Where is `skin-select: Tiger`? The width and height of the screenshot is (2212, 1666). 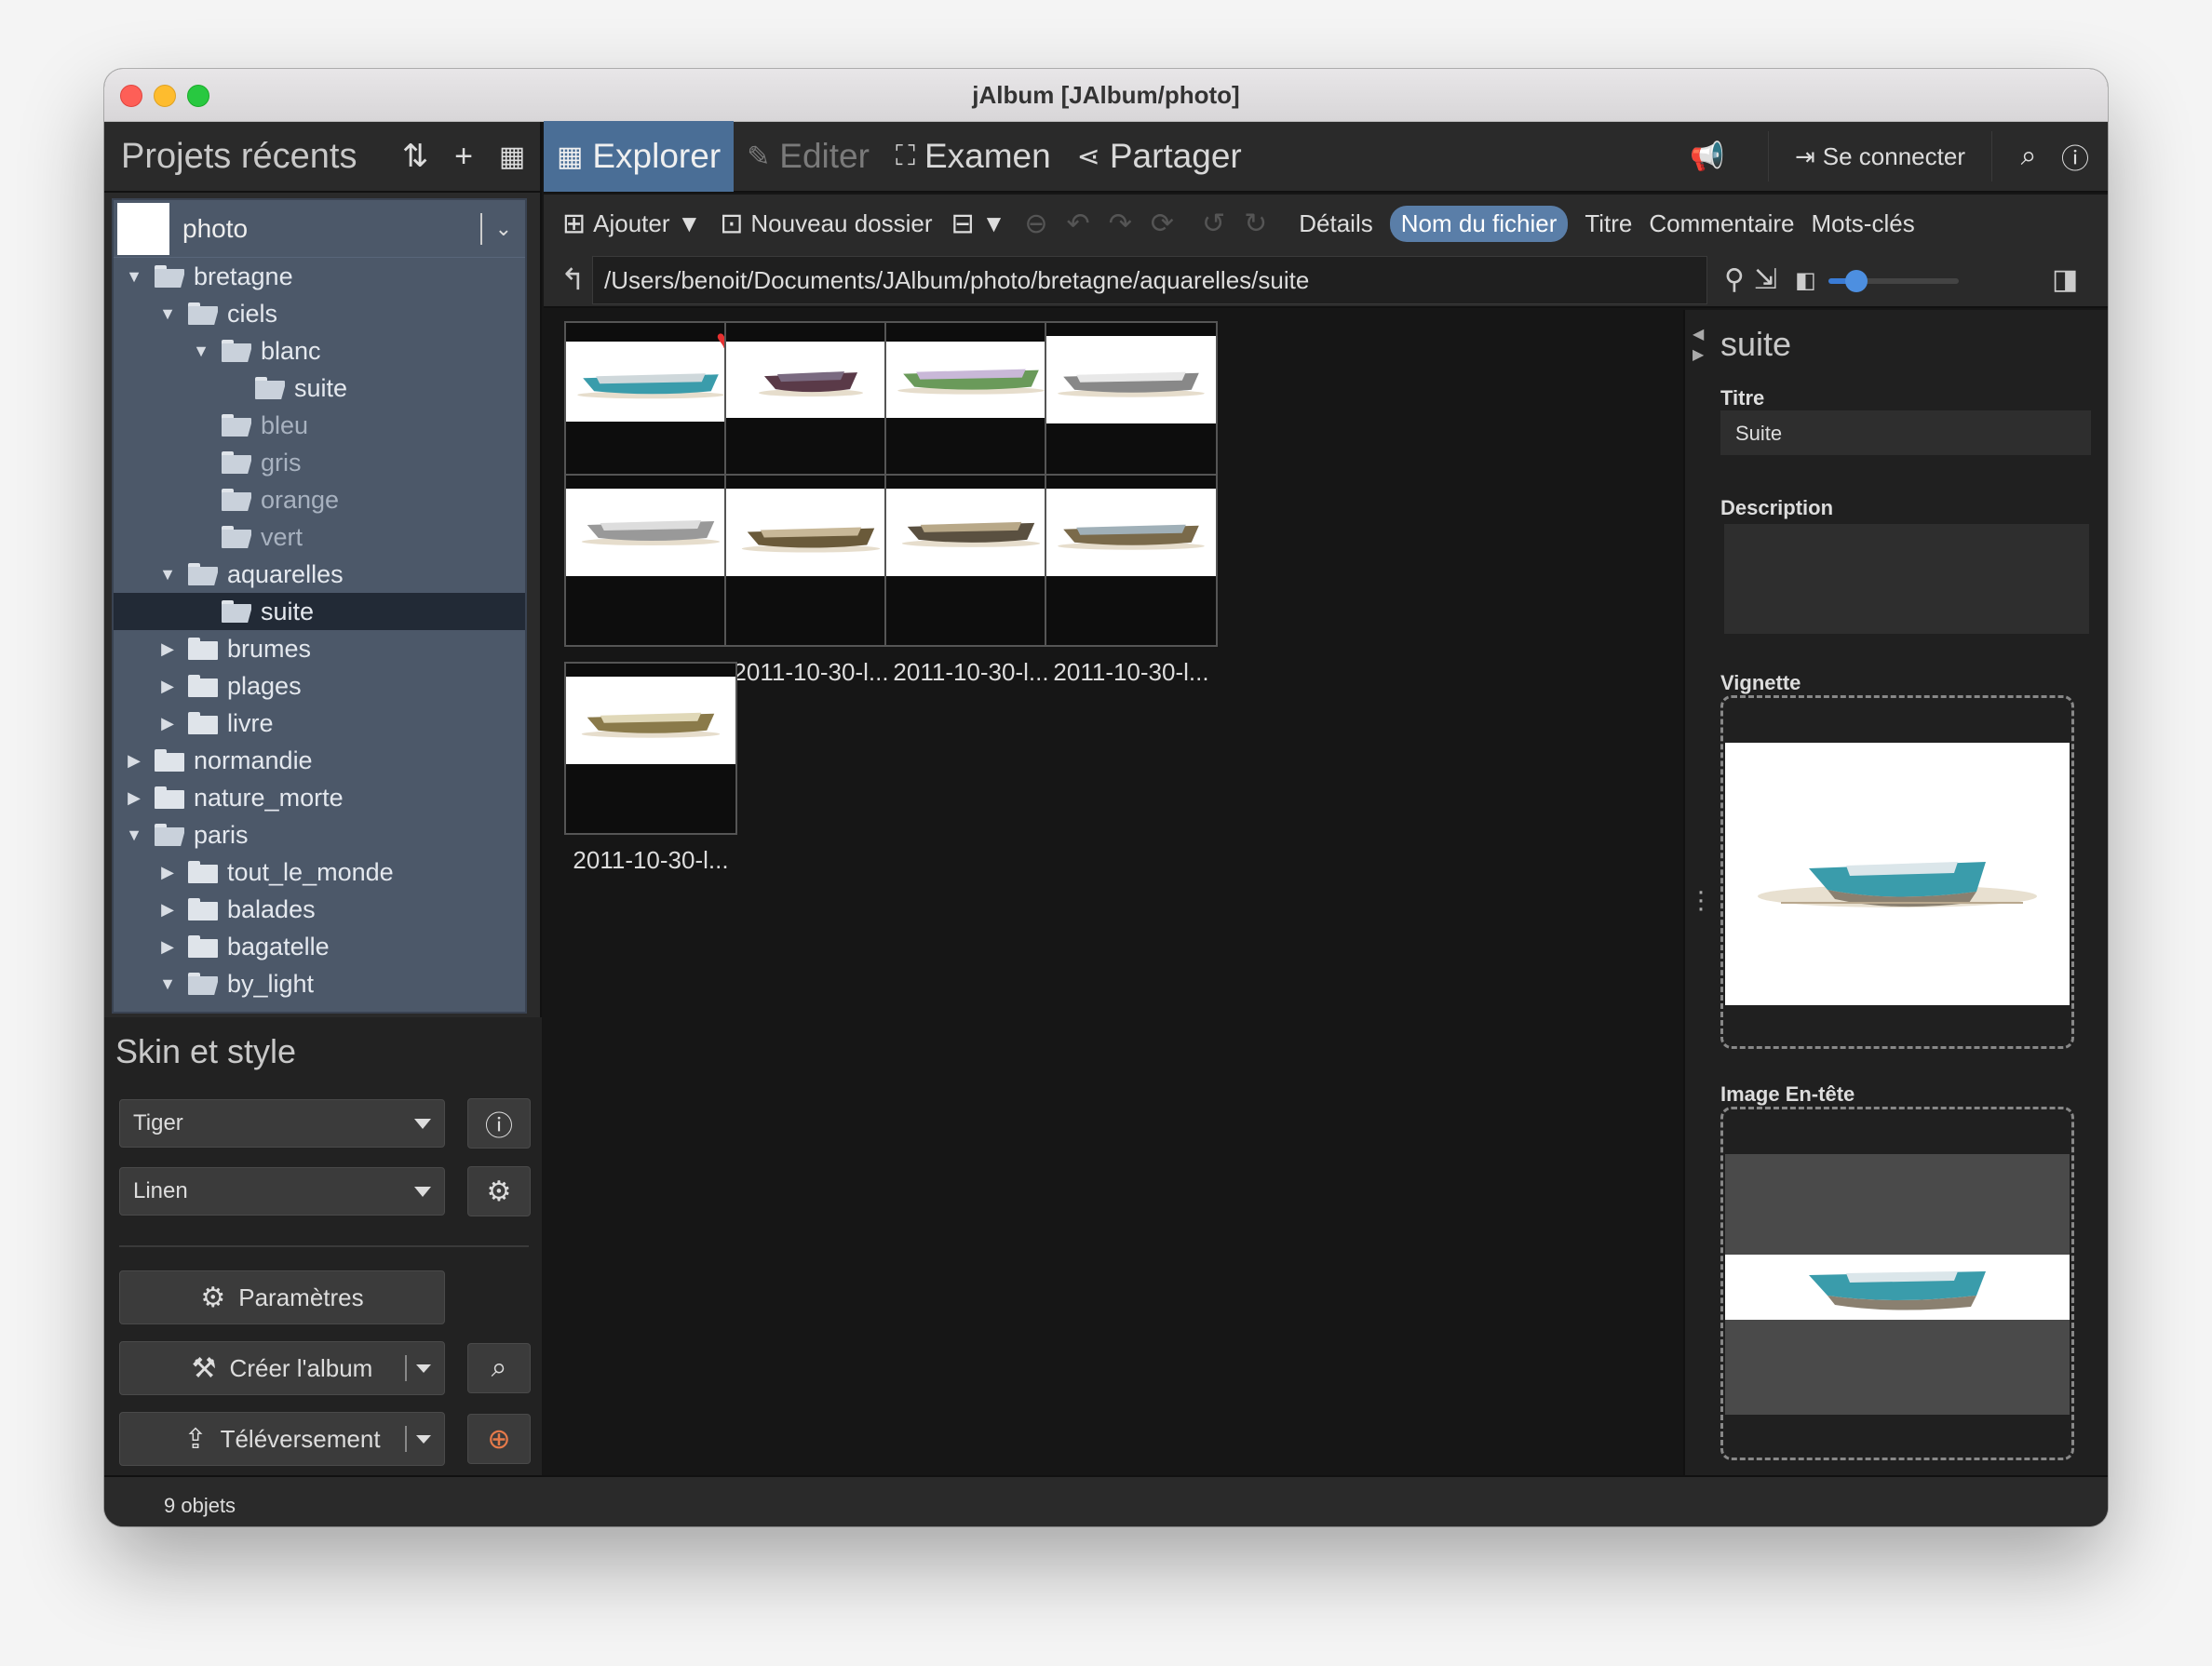
skin-select: Tiger is located at coordinates (282, 1123).